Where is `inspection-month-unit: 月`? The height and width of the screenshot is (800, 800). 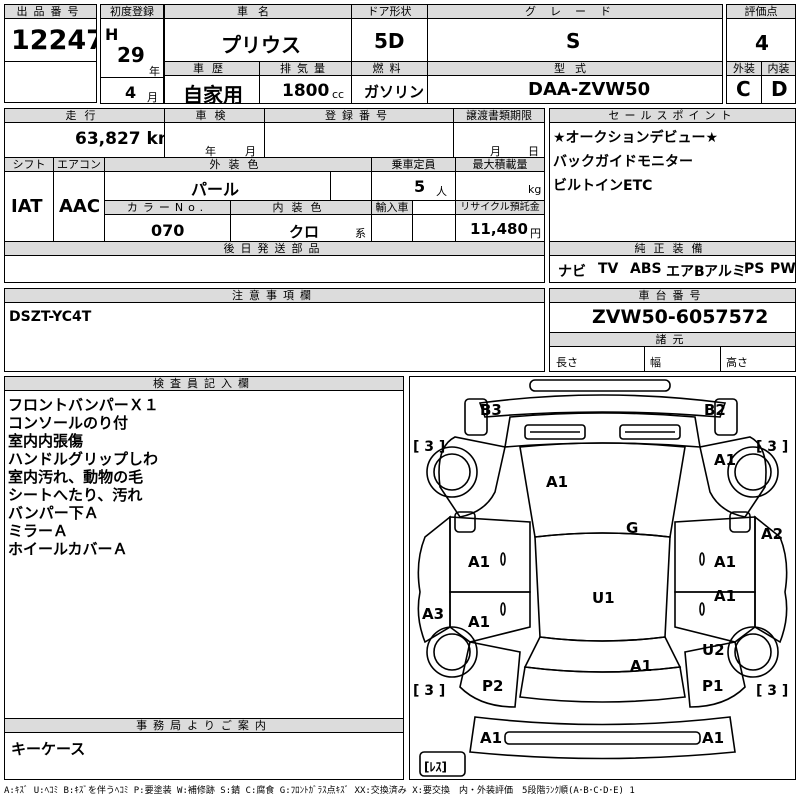 inspection-month-unit: 月 is located at coordinates (250, 151).